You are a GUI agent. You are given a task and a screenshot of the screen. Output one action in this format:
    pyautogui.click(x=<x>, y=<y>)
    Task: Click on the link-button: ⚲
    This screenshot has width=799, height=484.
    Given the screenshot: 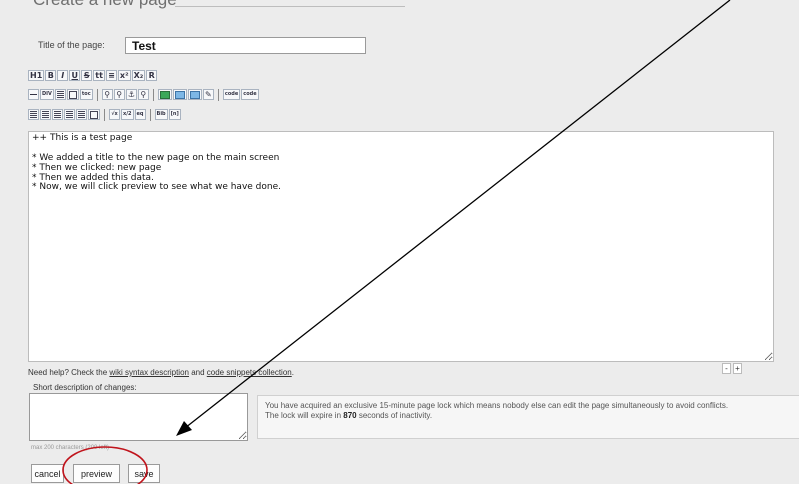 What is the action you would take?
    pyautogui.click(x=107, y=94)
    